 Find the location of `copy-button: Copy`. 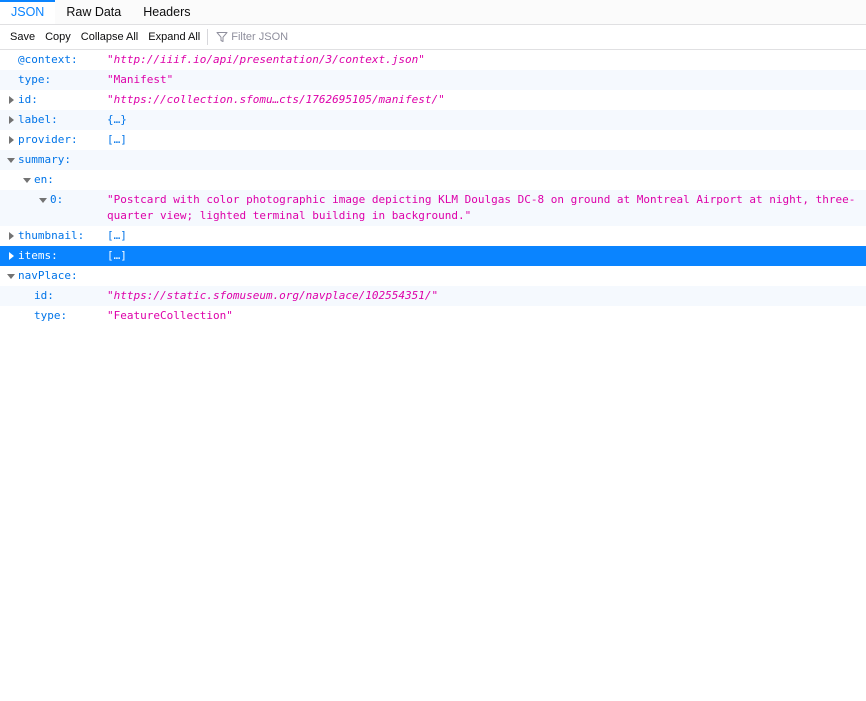

copy-button: Copy is located at coordinates (58, 37).